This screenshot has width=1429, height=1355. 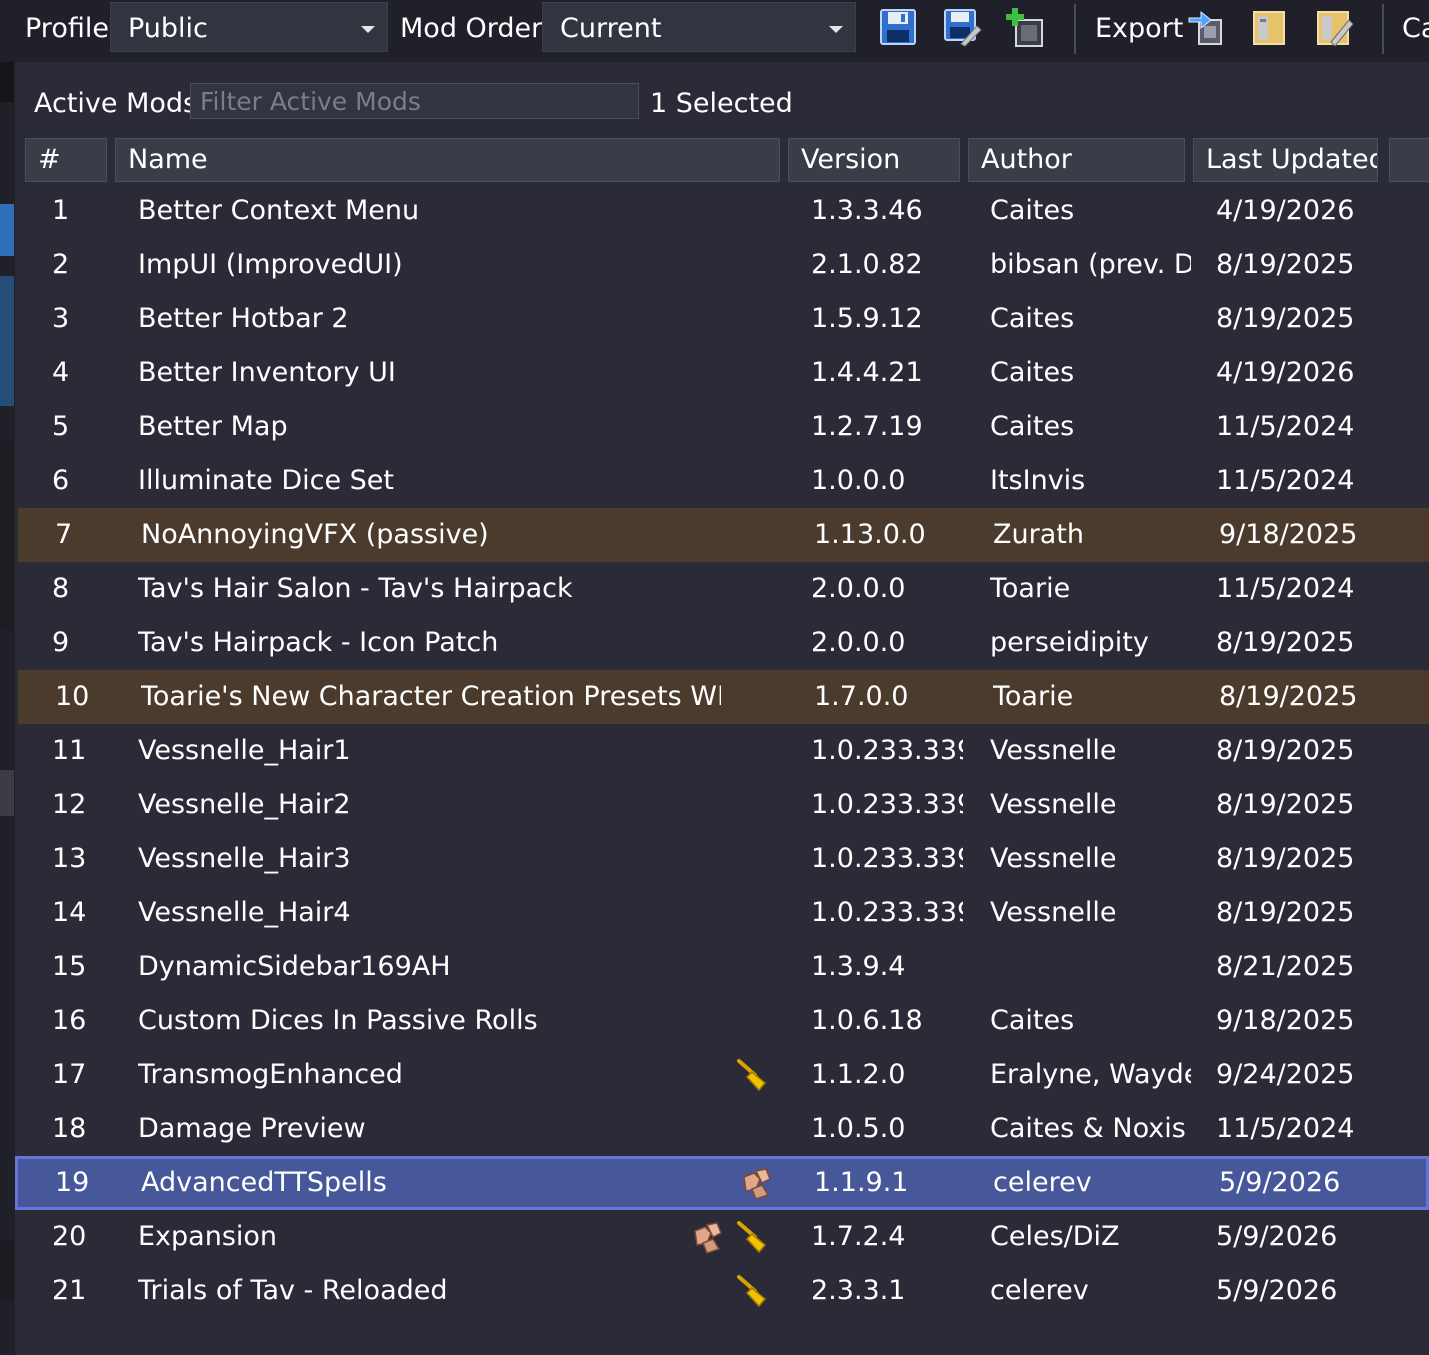 What do you see at coordinates (61, 427) in the screenshot?
I see `row-number: 5` at bounding box center [61, 427].